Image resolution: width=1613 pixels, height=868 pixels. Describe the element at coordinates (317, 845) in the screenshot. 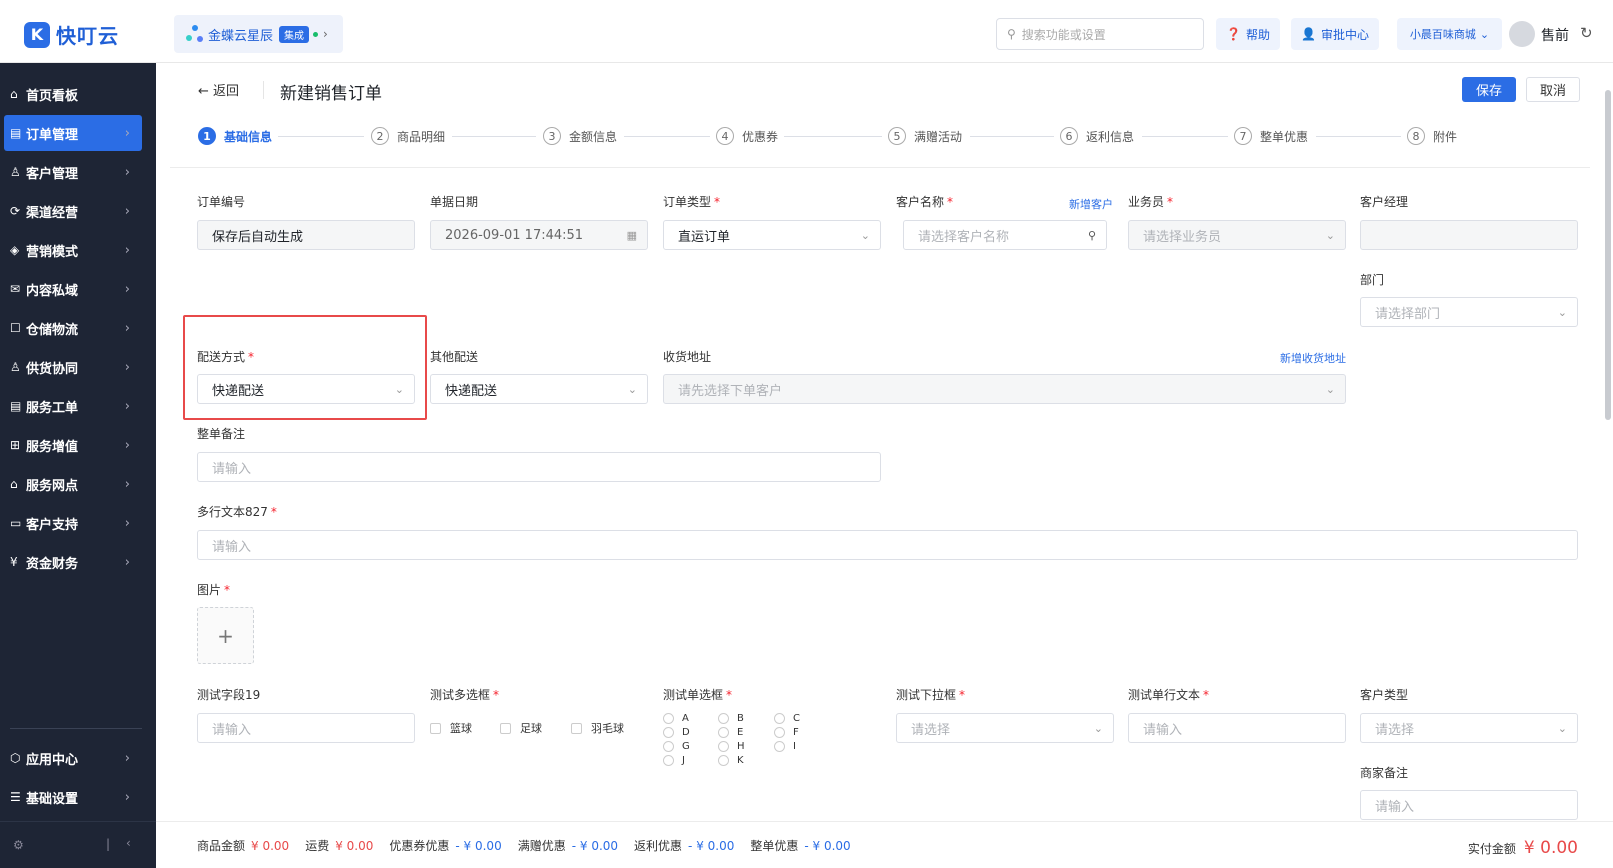

I see `freight-label: 运费` at that location.